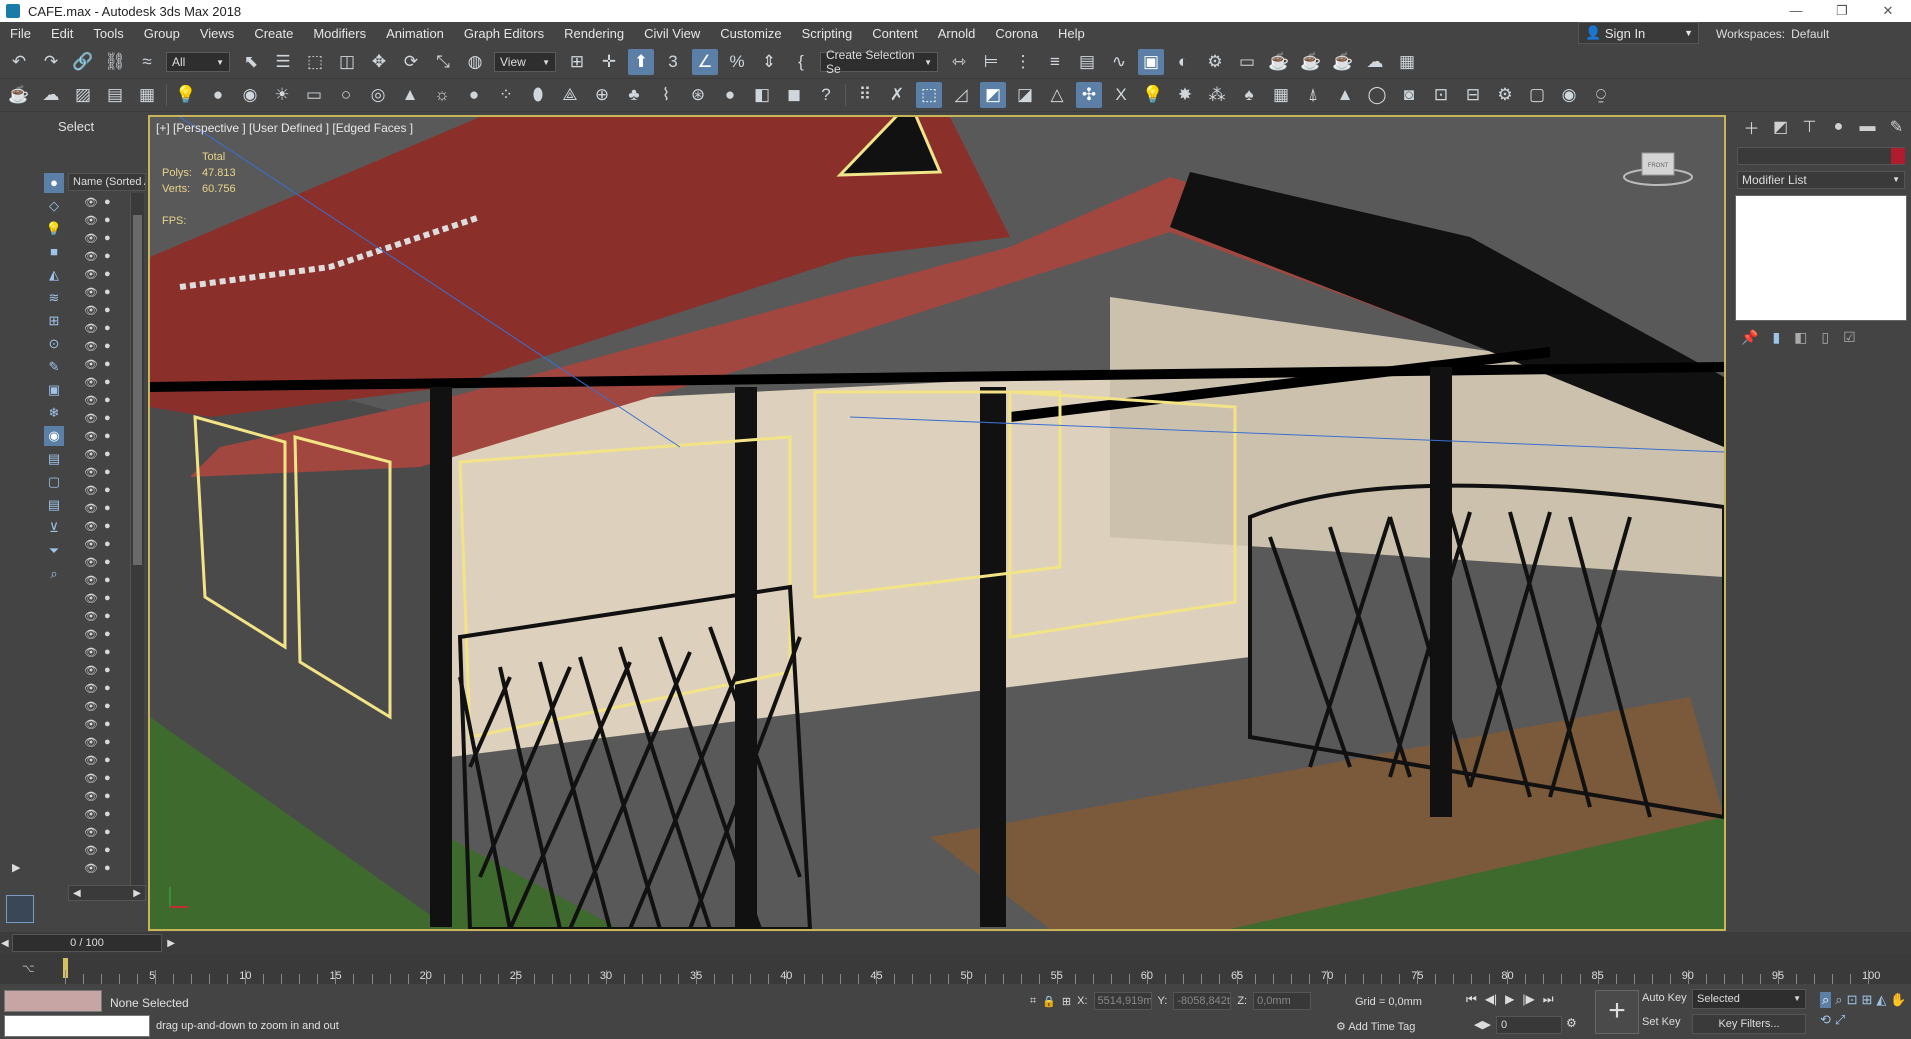  Describe the element at coordinates (1185, 95) in the screenshot. I see `omni-light-icon: ✸` at that location.